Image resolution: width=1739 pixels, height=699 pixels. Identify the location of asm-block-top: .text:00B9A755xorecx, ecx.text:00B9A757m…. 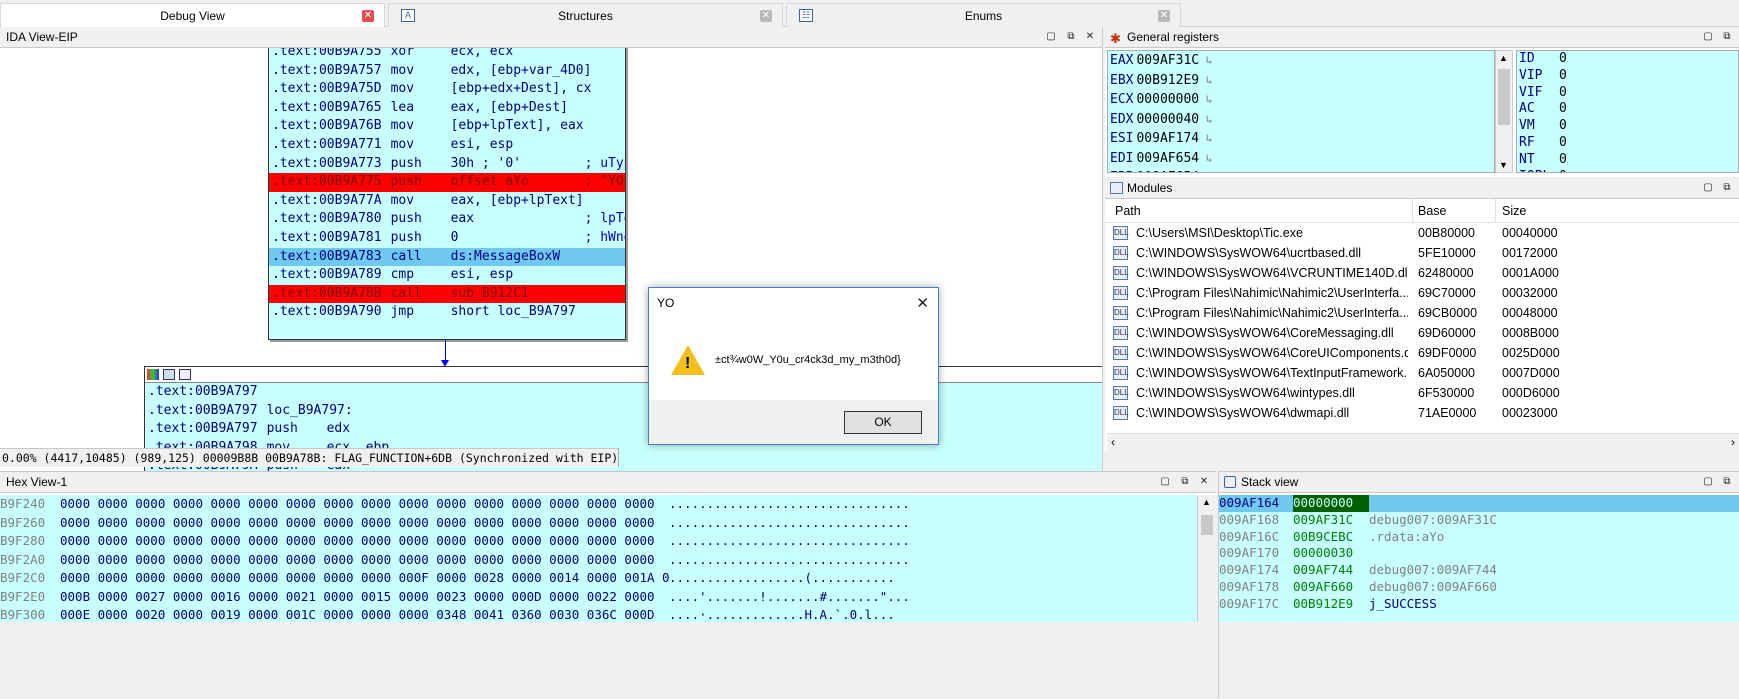
(447, 194).